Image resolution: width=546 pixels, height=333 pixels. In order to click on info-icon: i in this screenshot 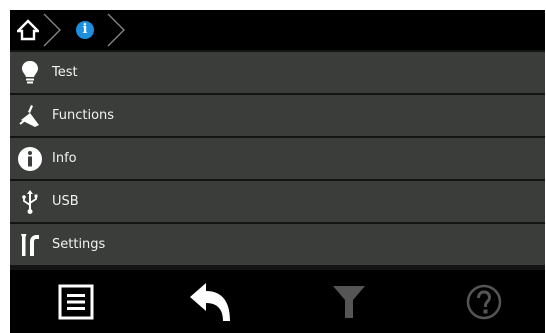, I will do `click(85, 30)`.